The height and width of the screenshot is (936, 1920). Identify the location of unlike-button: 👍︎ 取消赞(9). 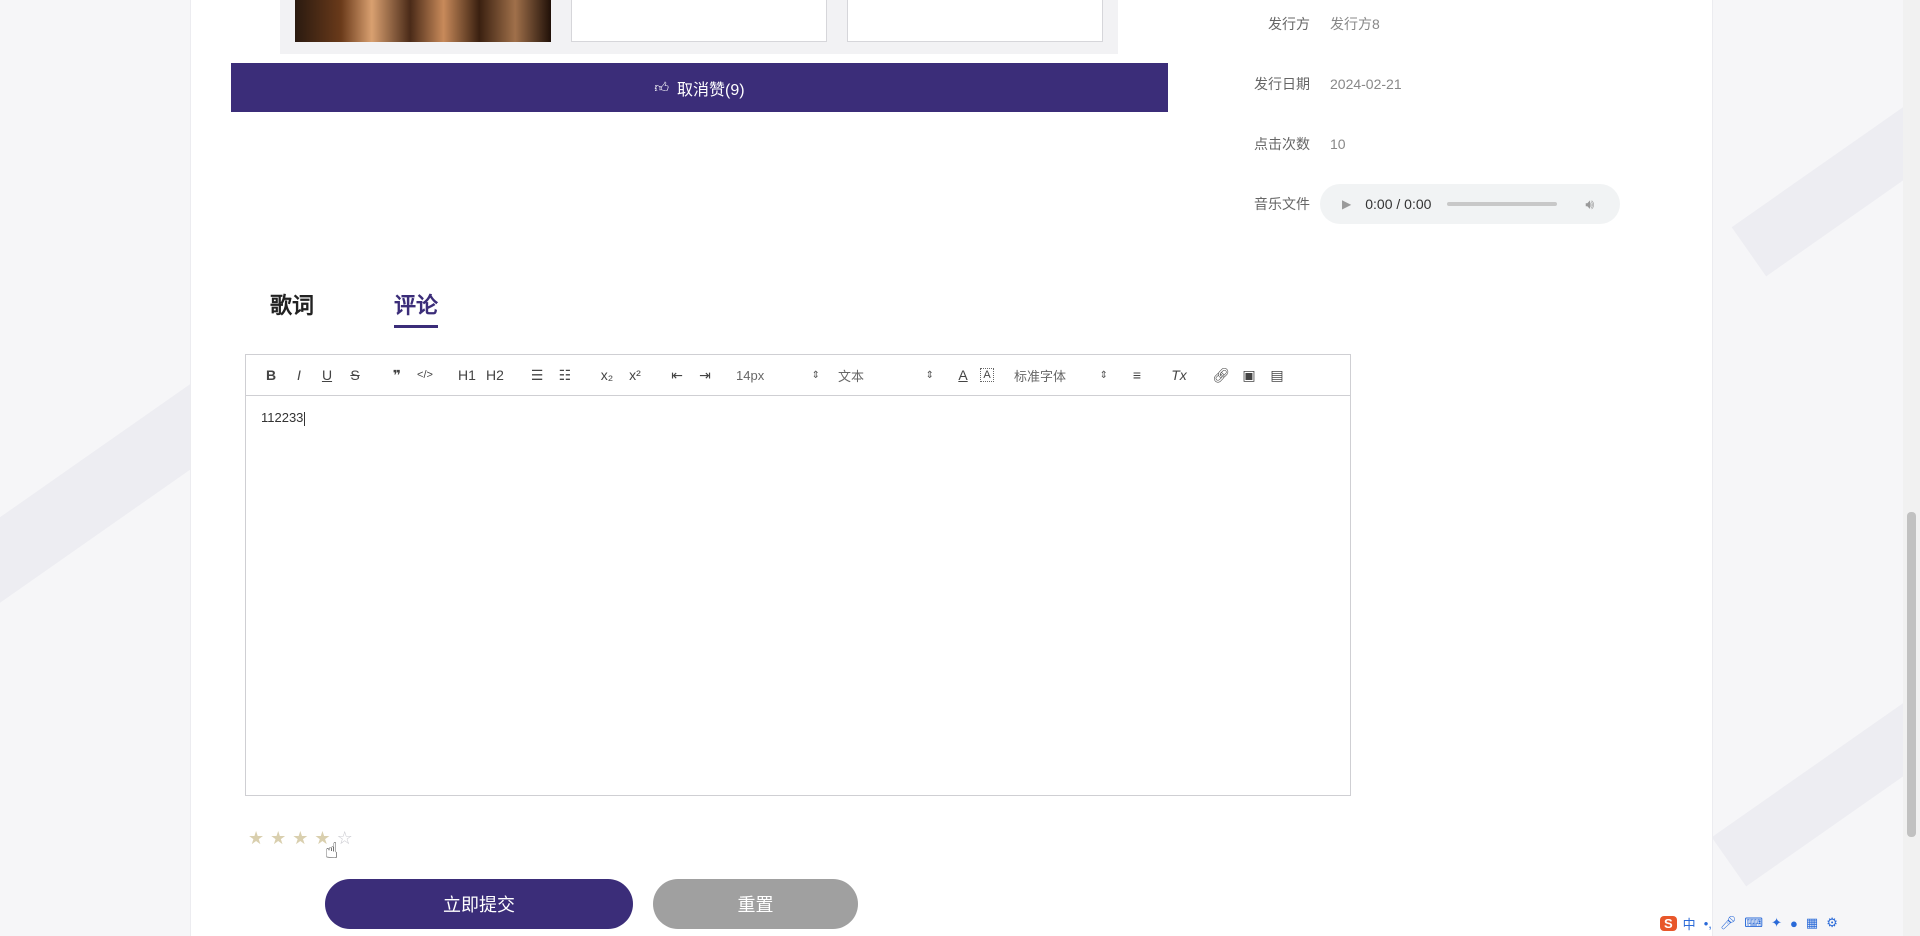
(699, 87).